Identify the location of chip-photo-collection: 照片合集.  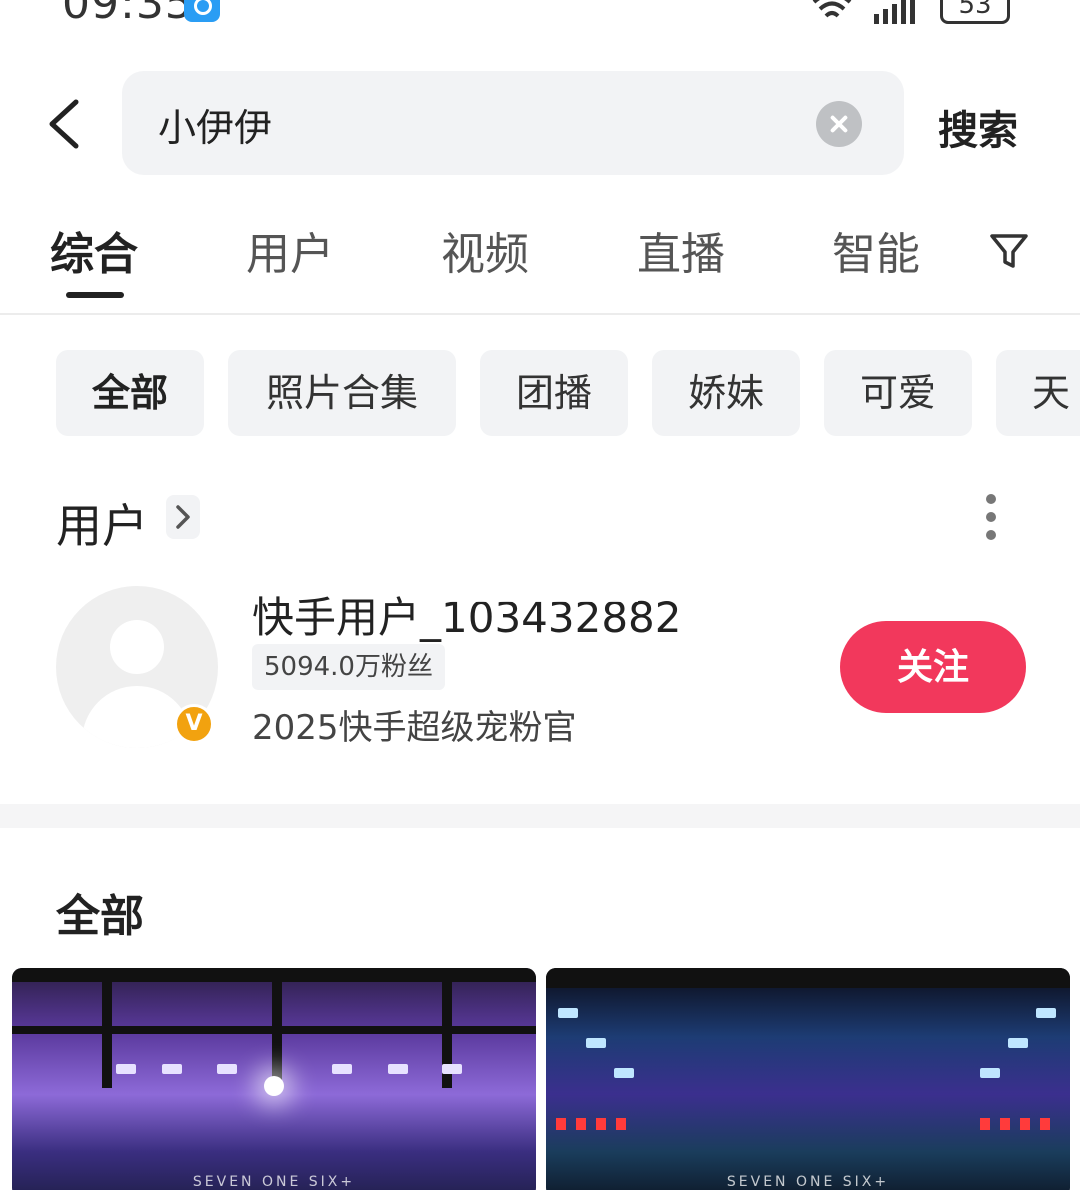
(342, 393).